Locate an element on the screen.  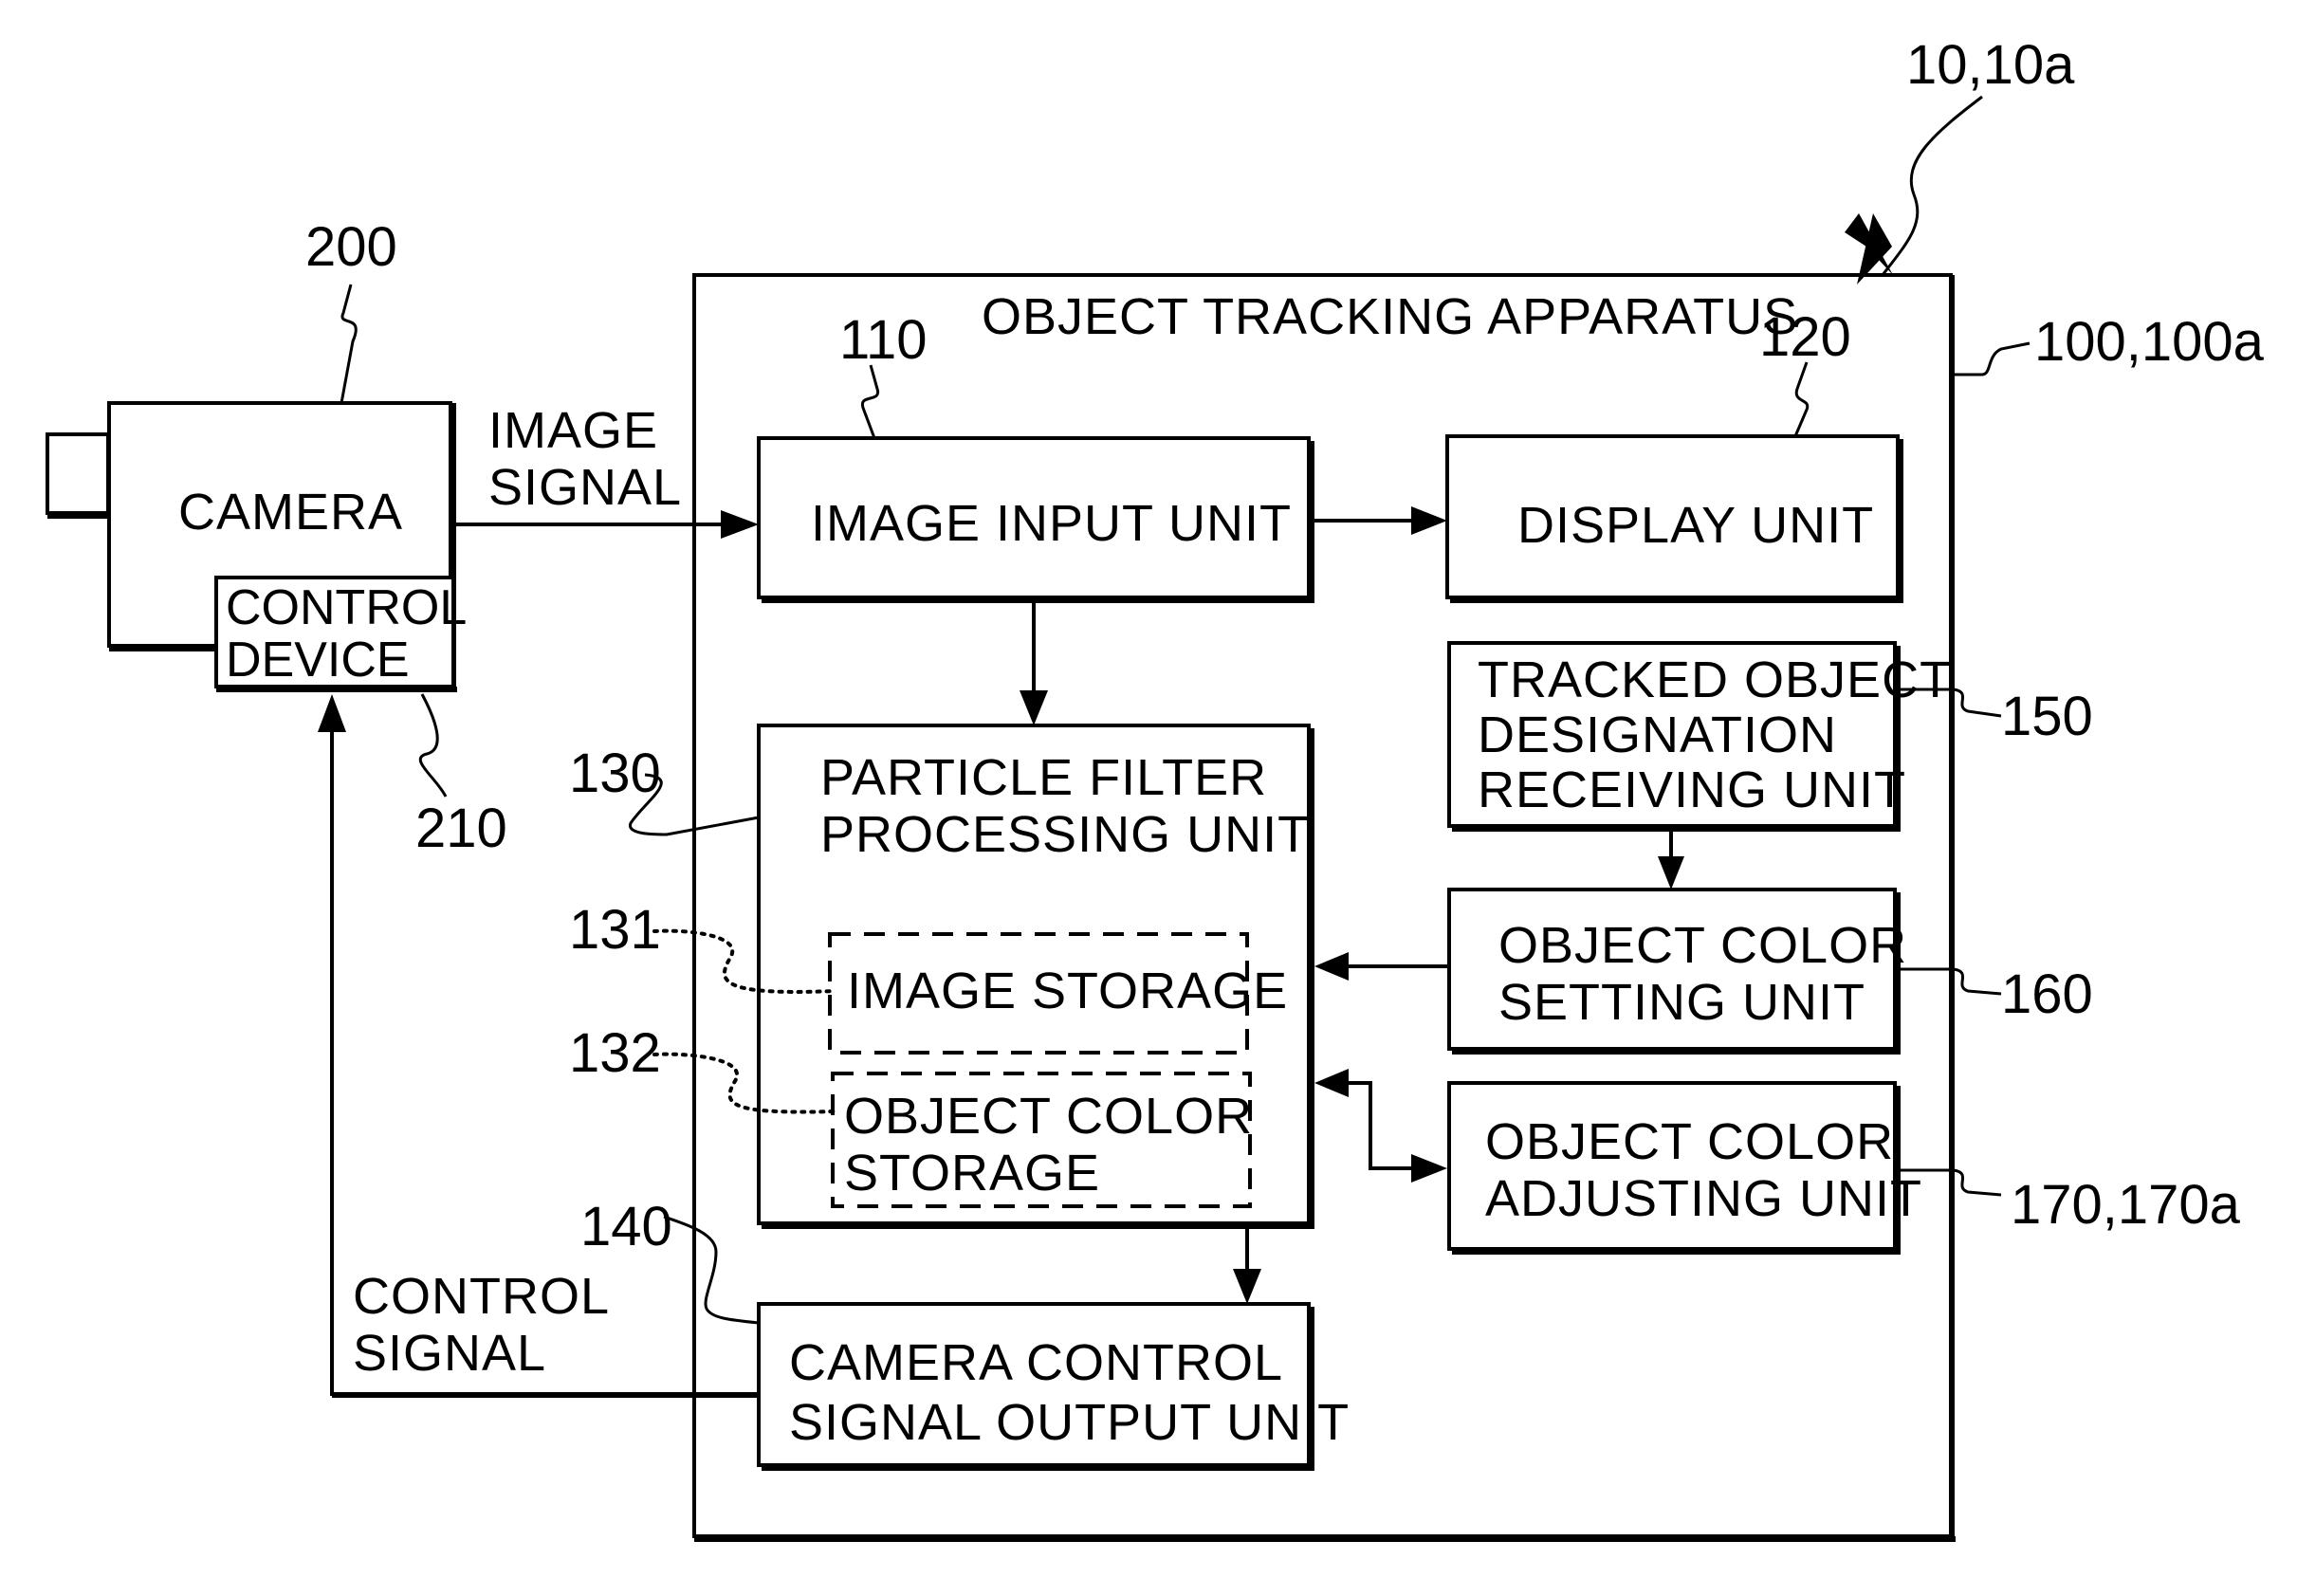
ref-apparatus: 100,100a is located at coordinates (2150, 342).